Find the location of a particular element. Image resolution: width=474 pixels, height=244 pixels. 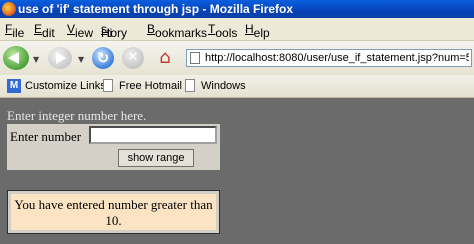

menu-tools: Tools is located at coordinates (222, 31).